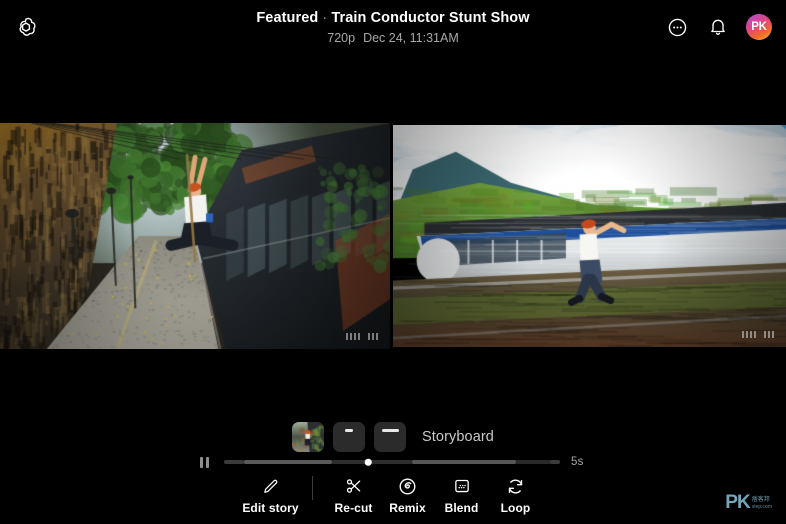 This screenshot has width=786, height=524. I want to click on thumb-dash-short, so click(349, 430).